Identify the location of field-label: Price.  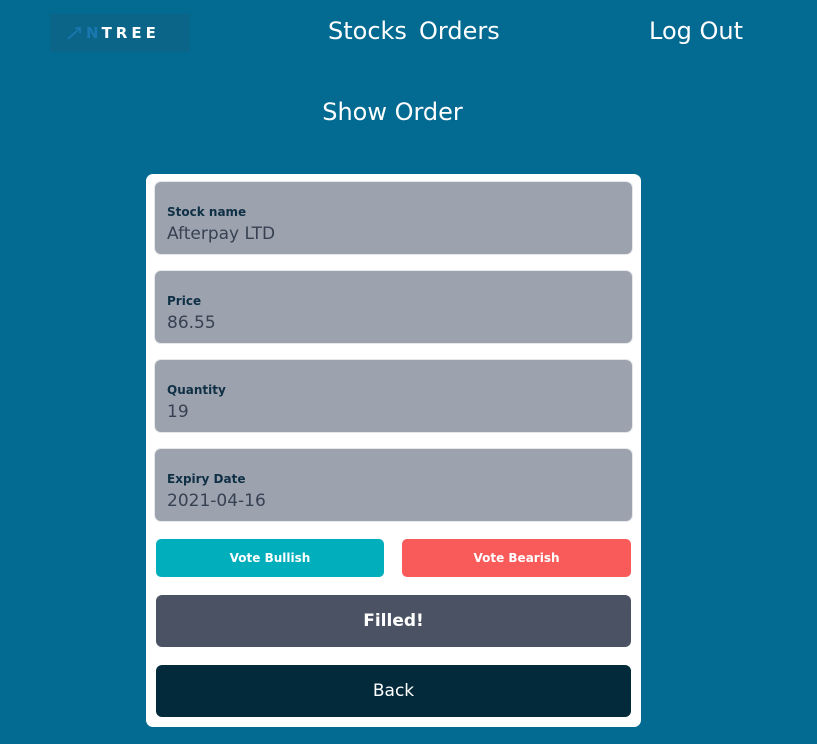
(184, 301).